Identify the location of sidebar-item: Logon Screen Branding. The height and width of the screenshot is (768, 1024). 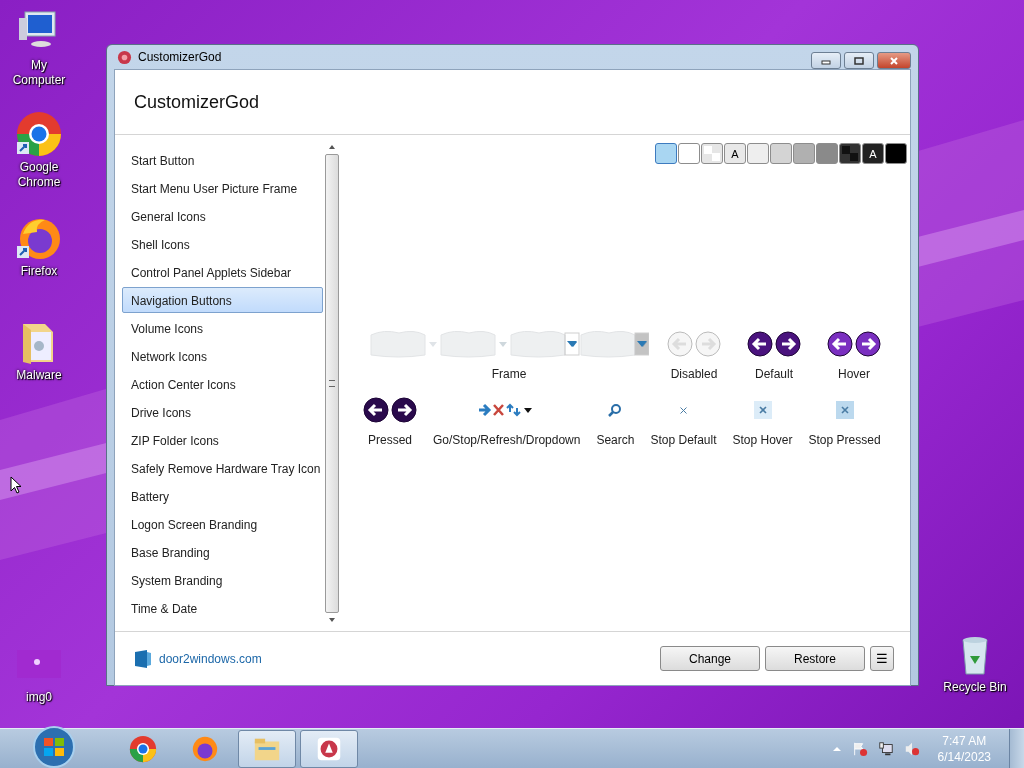
(222, 524).